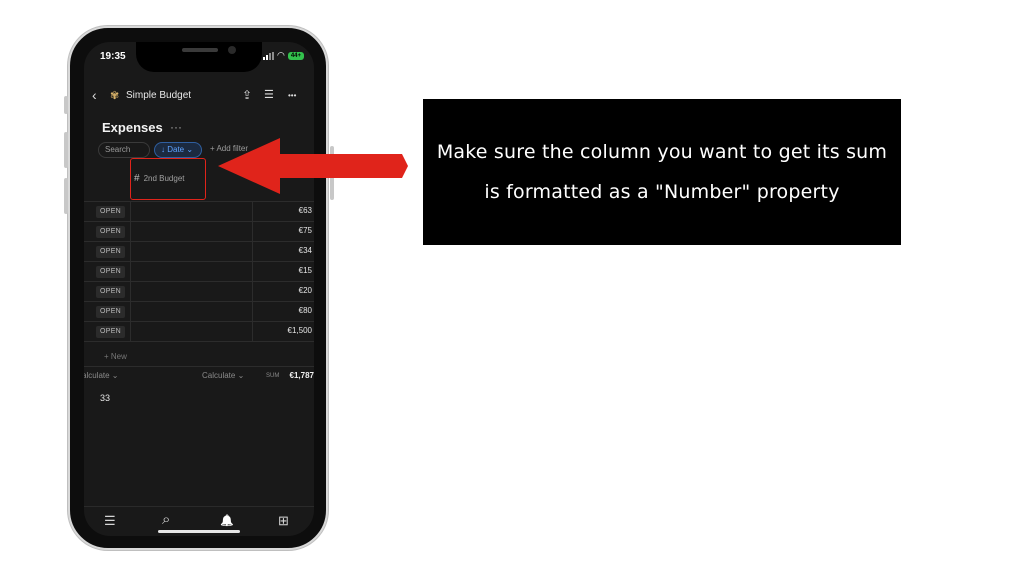  I want to click on search-button: Search, so click(124, 150).